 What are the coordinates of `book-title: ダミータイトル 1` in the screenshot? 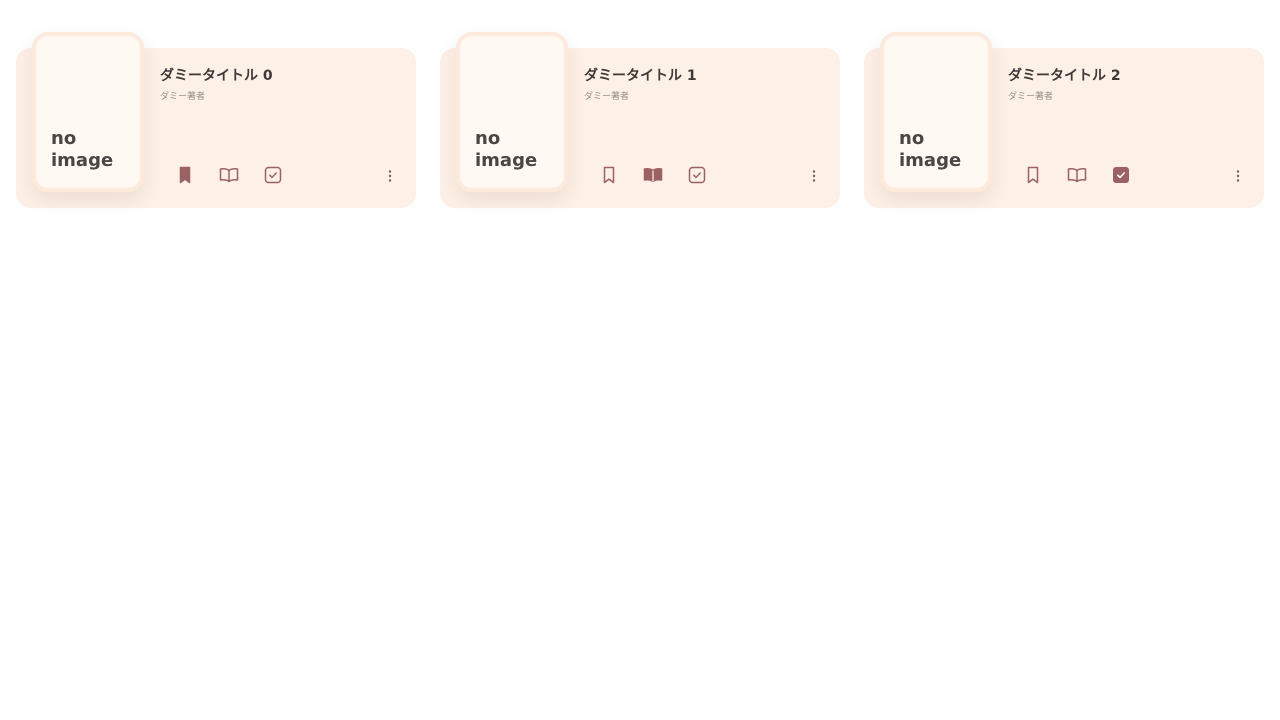 It's located at (640, 76).